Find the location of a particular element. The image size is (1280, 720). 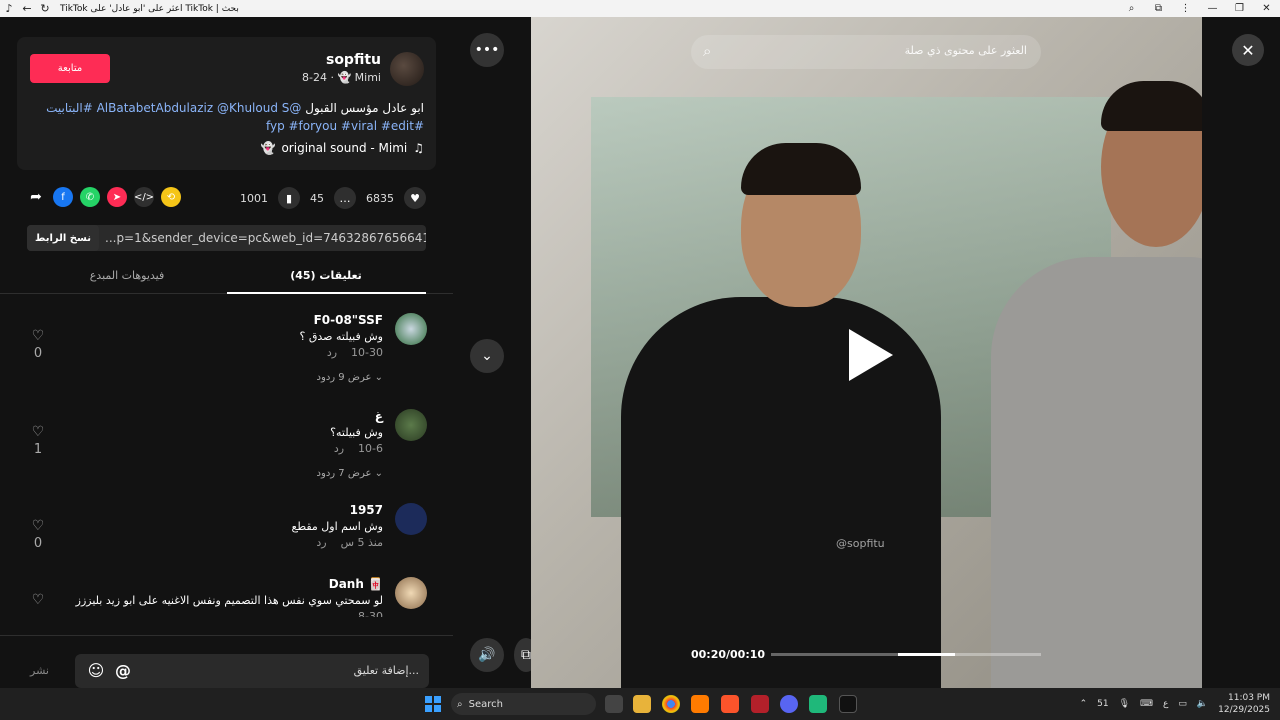

view-replies-button: عرض 9 ردود ⌄ is located at coordinates (350, 377).